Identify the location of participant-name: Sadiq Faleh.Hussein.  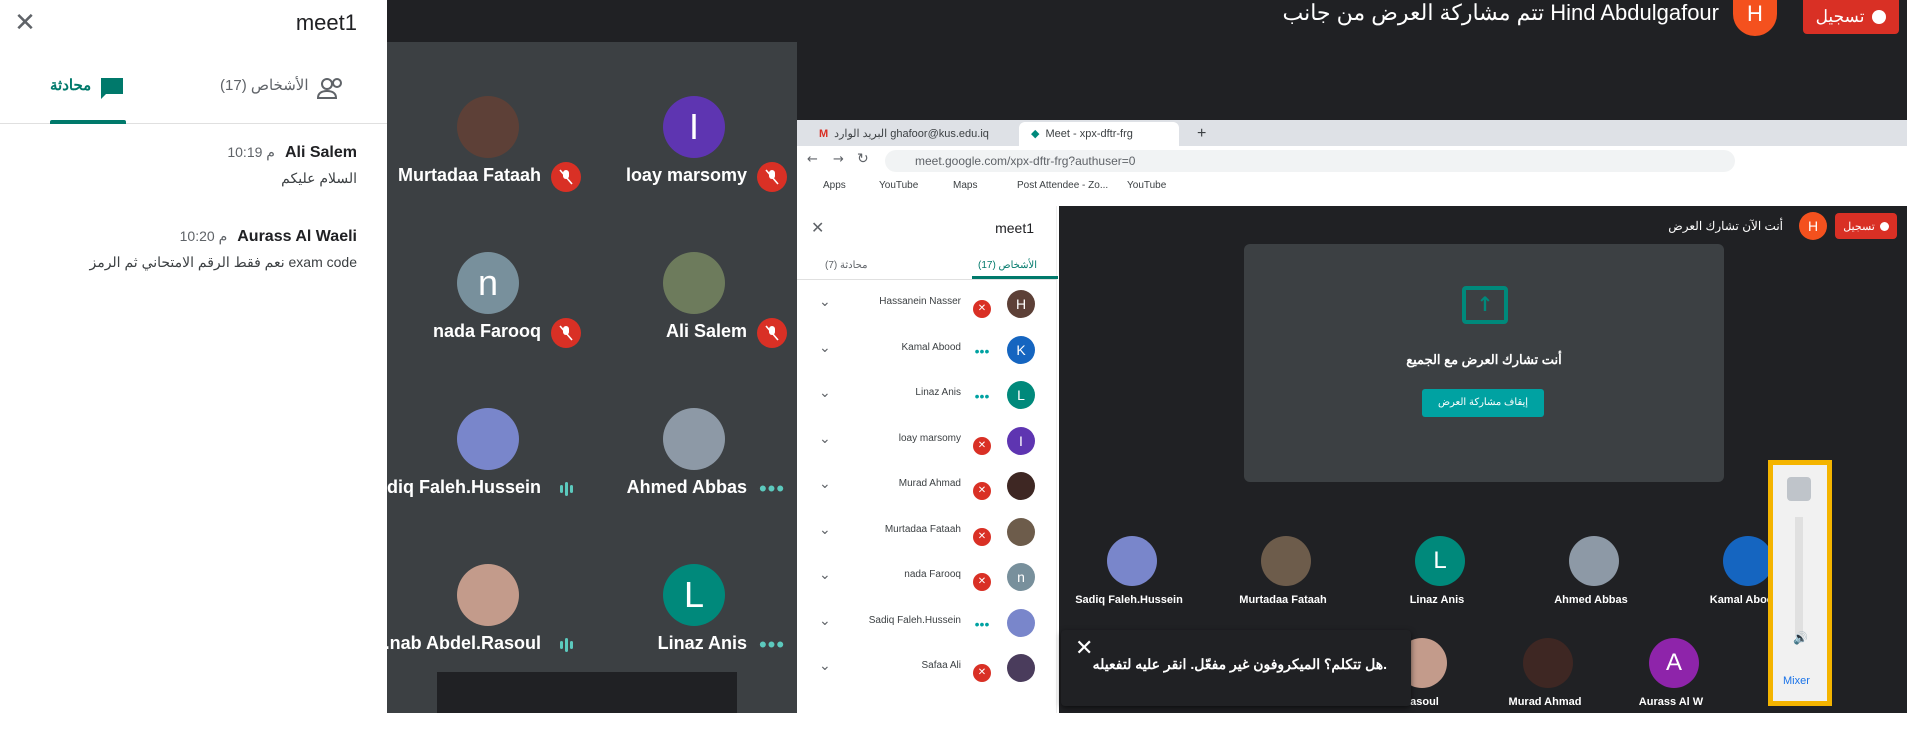
(1129, 600).